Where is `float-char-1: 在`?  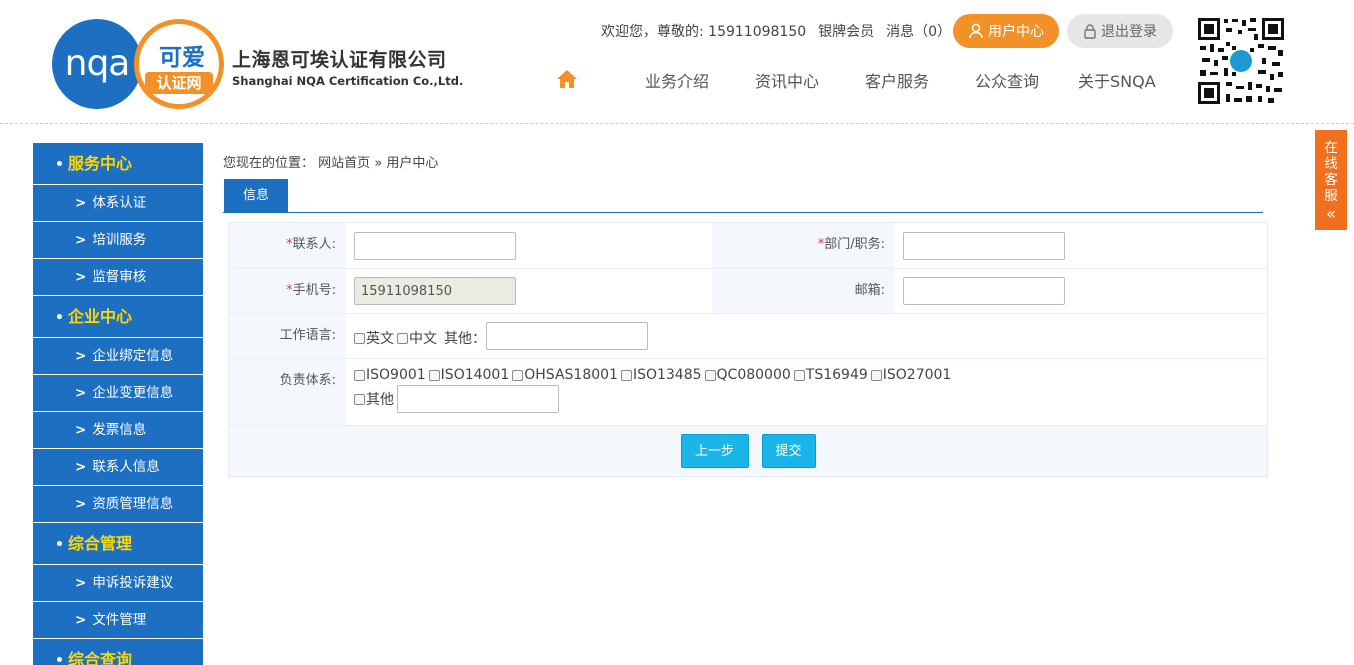
float-char-1: 在 is located at coordinates (1331, 148).